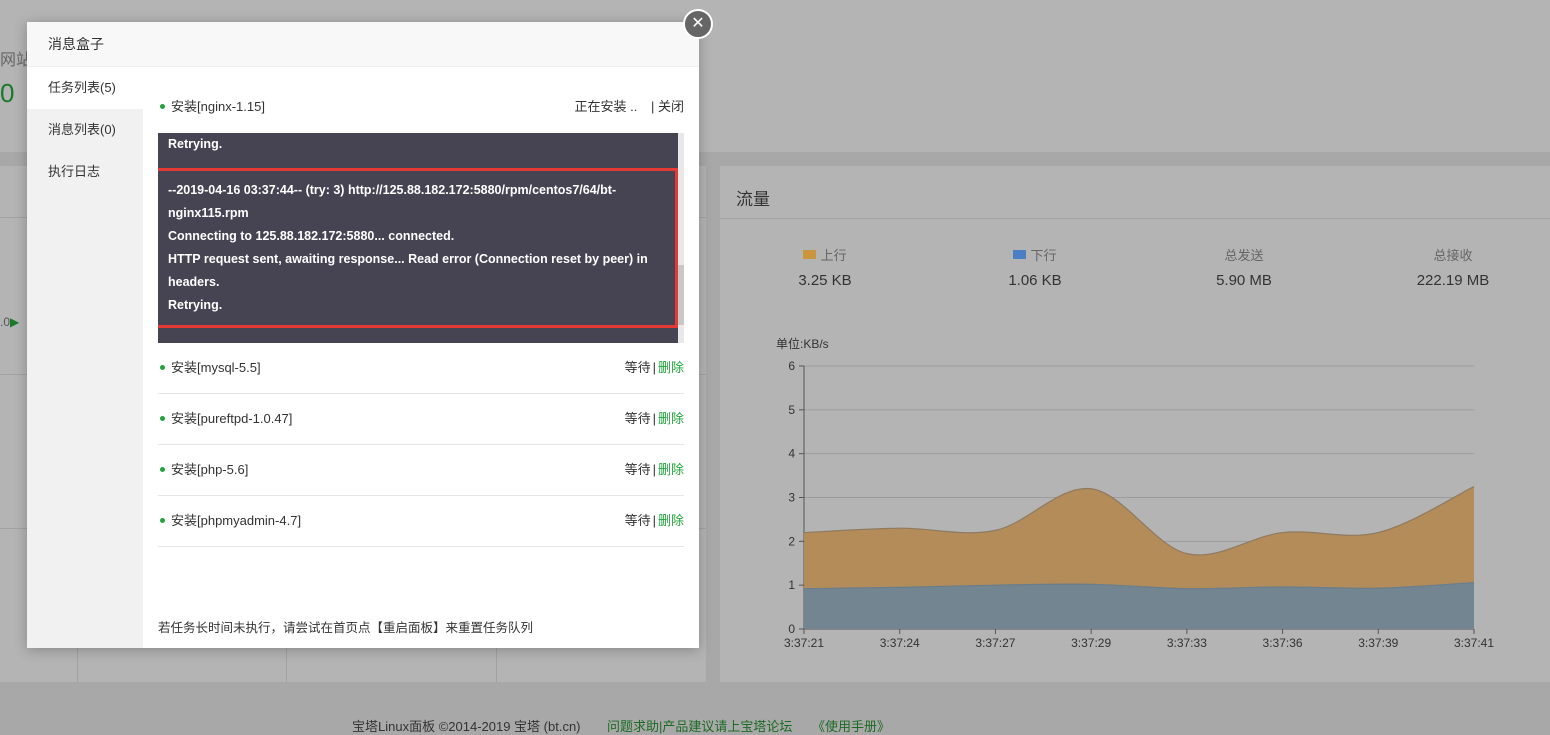 Image resolution: width=1550 pixels, height=735 pixels. I want to click on x-tick-label: 3:37:33, so click(1187, 643).